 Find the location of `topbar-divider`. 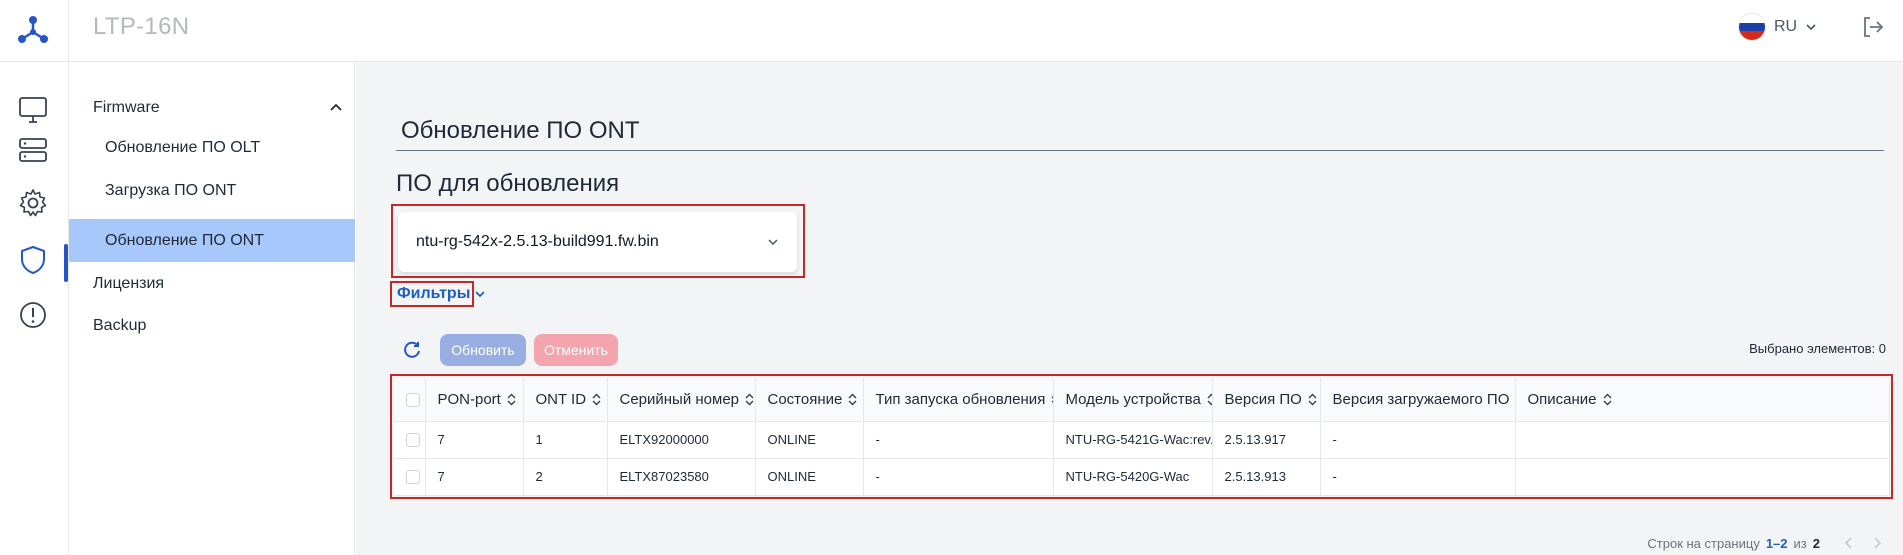

topbar-divider is located at coordinates (68, 31).